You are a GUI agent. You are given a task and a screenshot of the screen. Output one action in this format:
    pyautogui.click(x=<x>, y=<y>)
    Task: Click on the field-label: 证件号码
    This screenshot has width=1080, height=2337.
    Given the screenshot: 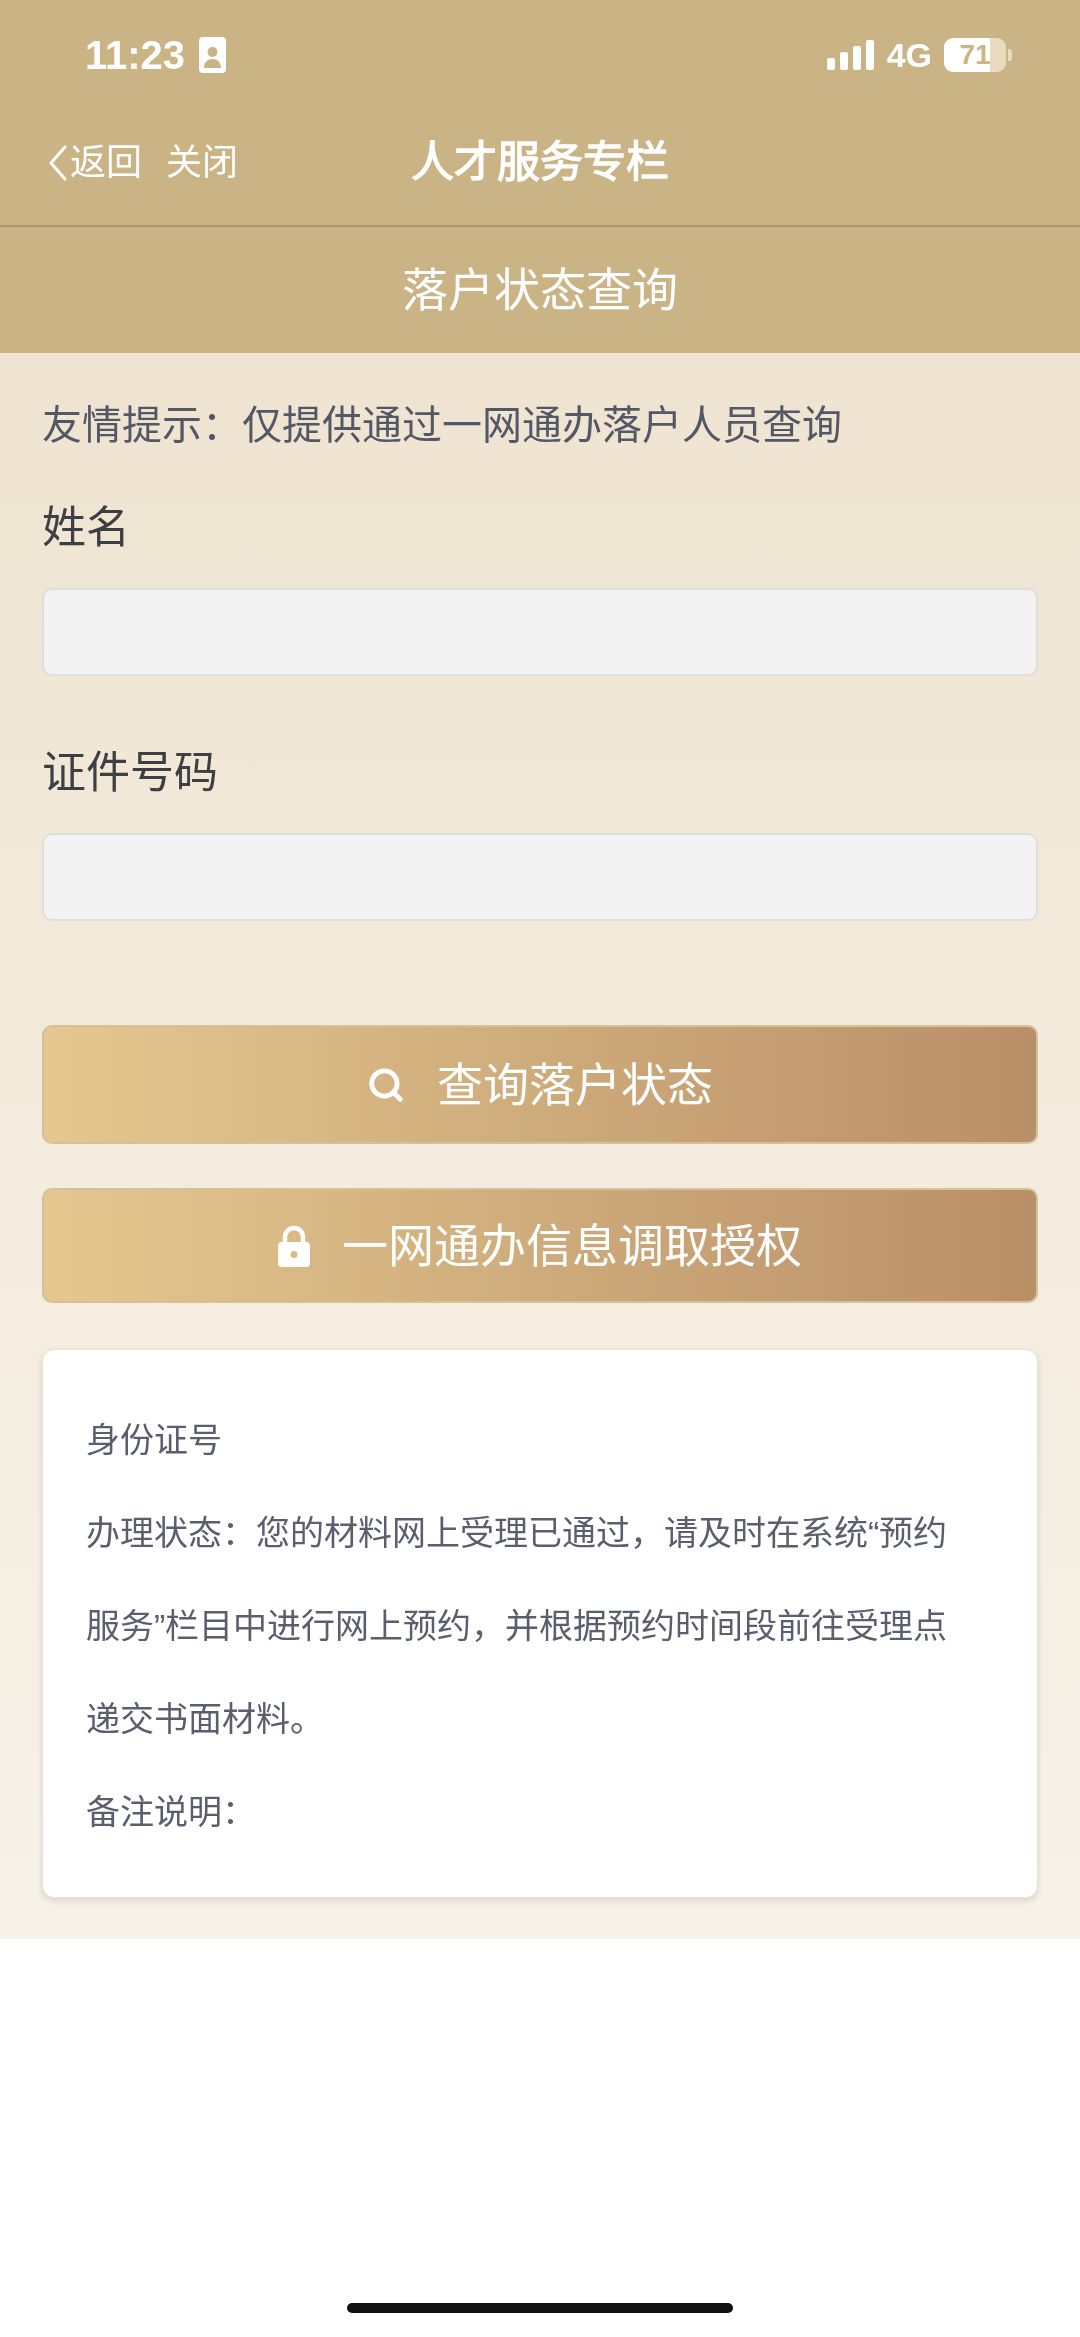 What is the action you would take?
    pyautogui.click(x=130, y=773)
    